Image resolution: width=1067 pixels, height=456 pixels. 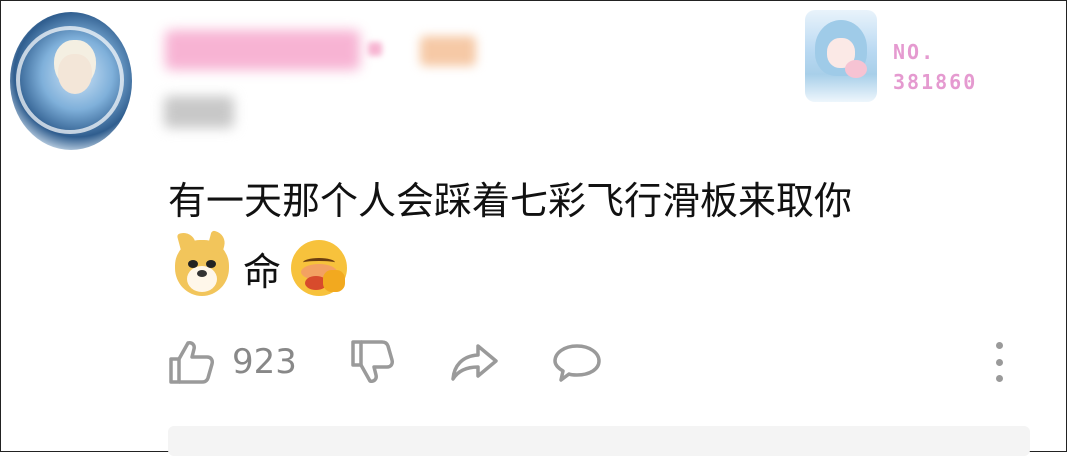 I want to click on comment-text: 有一天那个人会踩着七彩飞行滑板来取你, so click(x=510, y=201).